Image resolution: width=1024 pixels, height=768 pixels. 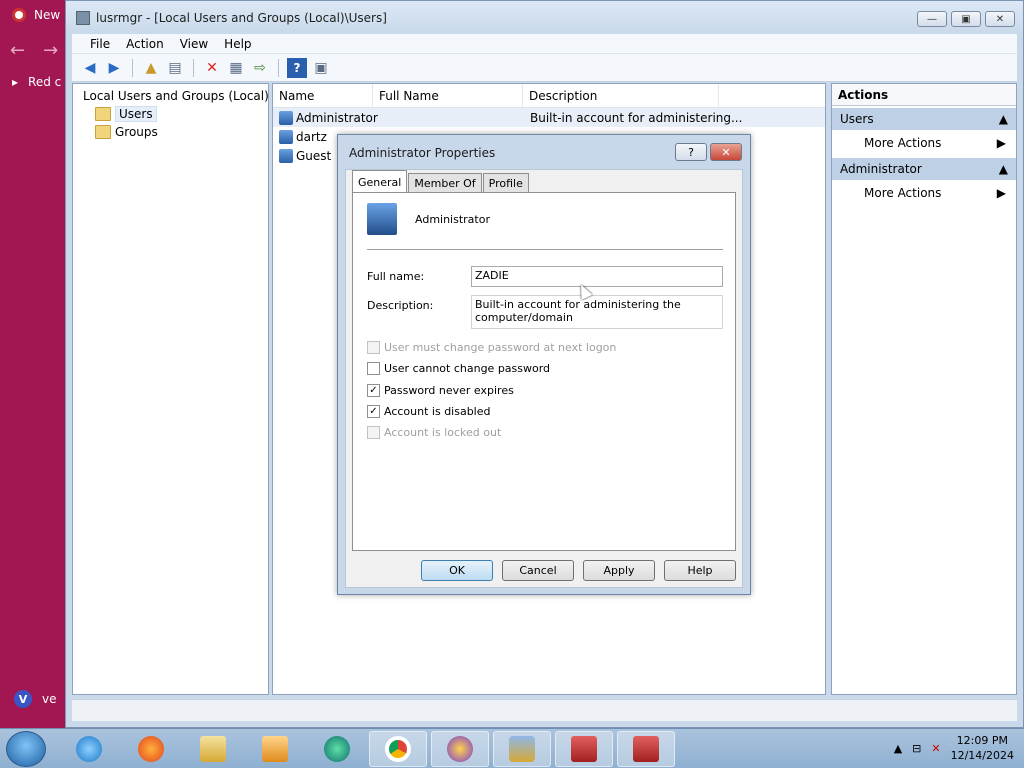 I want to click on apply-button: Apply, so click(x=619, y=570).